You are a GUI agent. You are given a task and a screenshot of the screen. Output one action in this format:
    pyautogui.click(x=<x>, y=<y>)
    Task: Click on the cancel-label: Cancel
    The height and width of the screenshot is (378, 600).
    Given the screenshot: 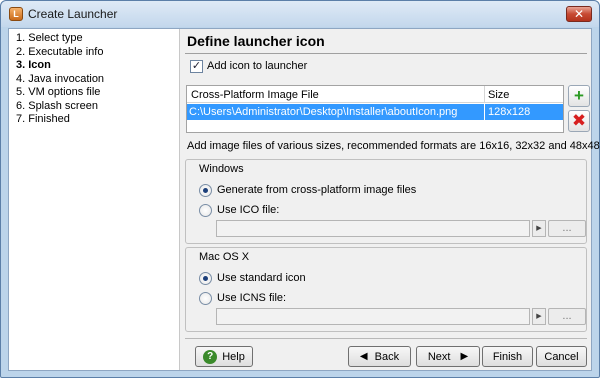 What is the action you would take?
    pyautogui.click(x=561, y=356)
    